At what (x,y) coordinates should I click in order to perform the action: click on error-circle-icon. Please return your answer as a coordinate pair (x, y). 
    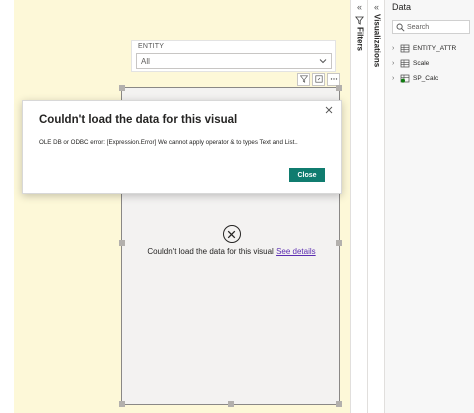
    Looking at the image, I should click on (231, 234).